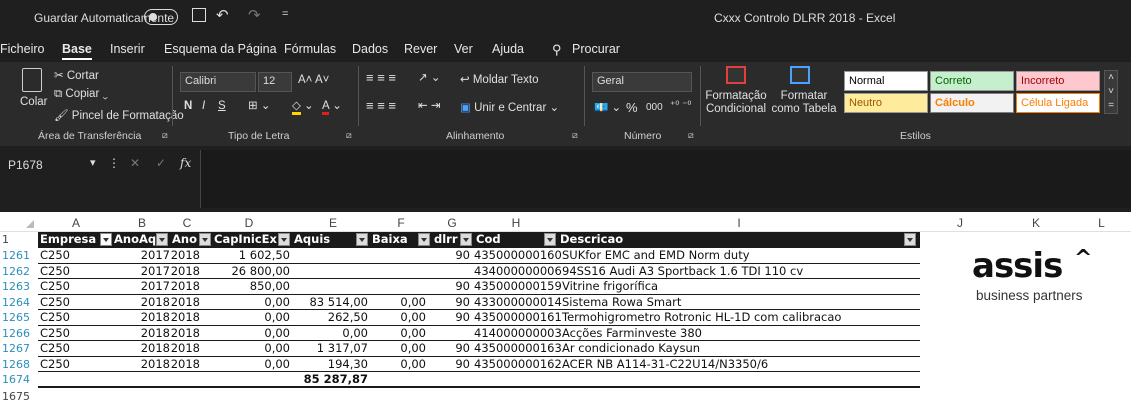 The height and width of the screenshot is (416, 1131). Describe the element at coordinates (331, 349) in the screenshot. I see `cell-e: 1 317,07` at that location.